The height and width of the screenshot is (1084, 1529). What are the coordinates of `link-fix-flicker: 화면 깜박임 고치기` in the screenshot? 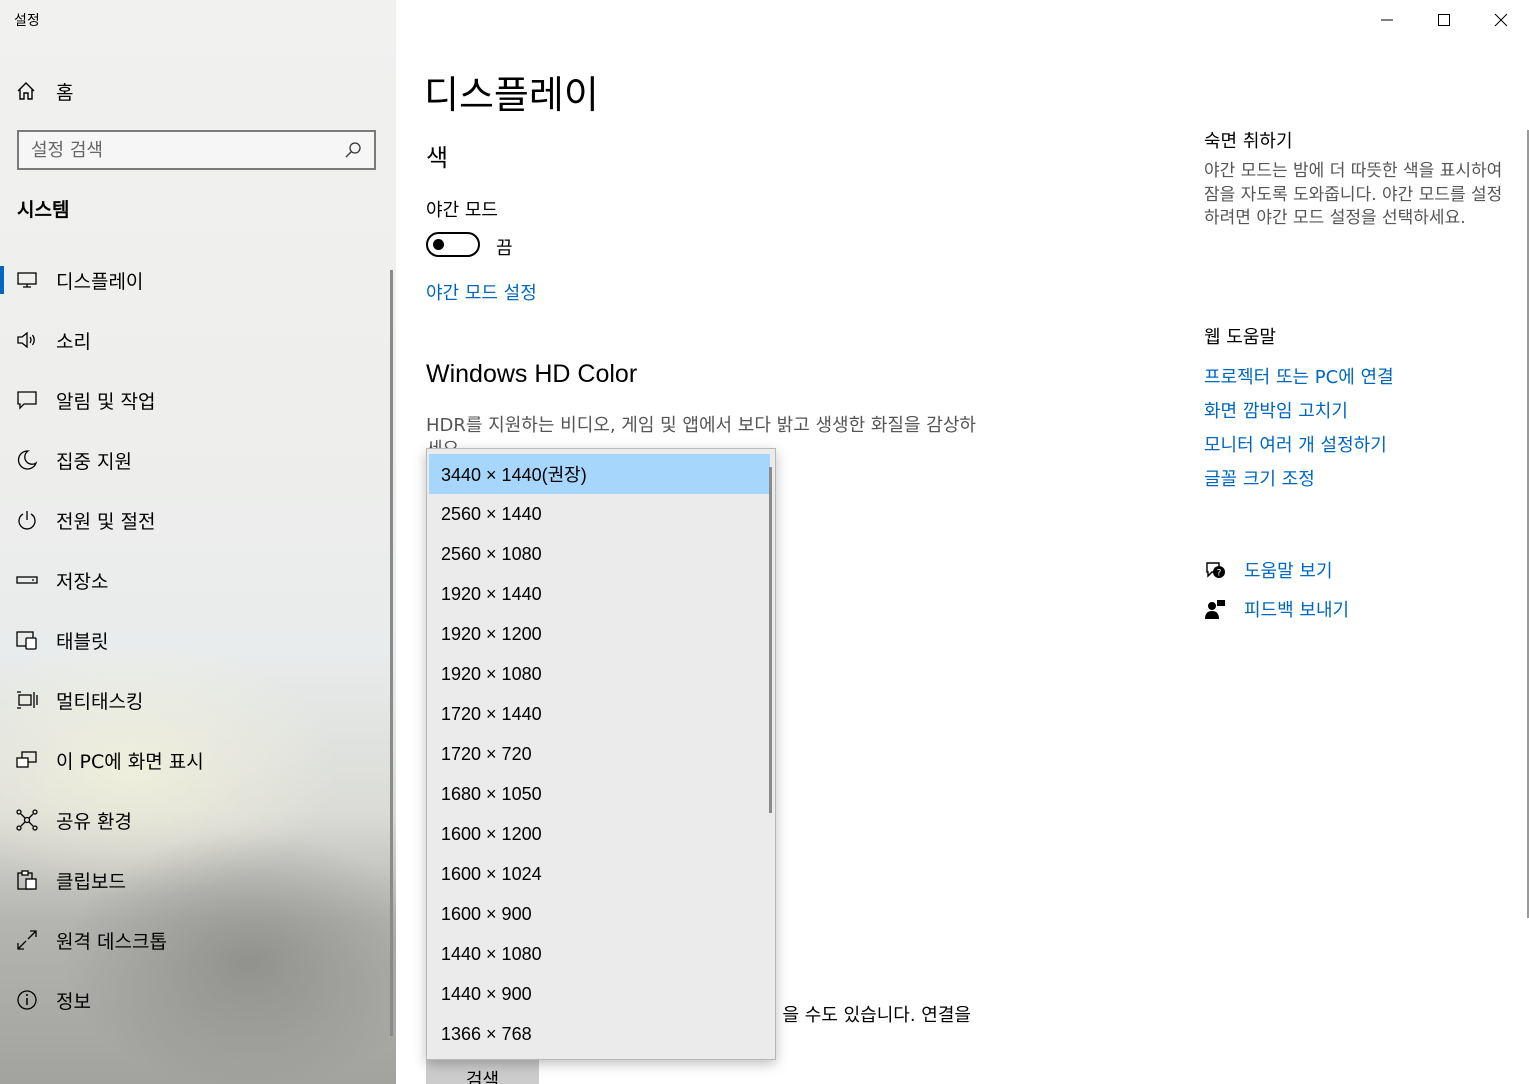 It's located at (1299, 416).